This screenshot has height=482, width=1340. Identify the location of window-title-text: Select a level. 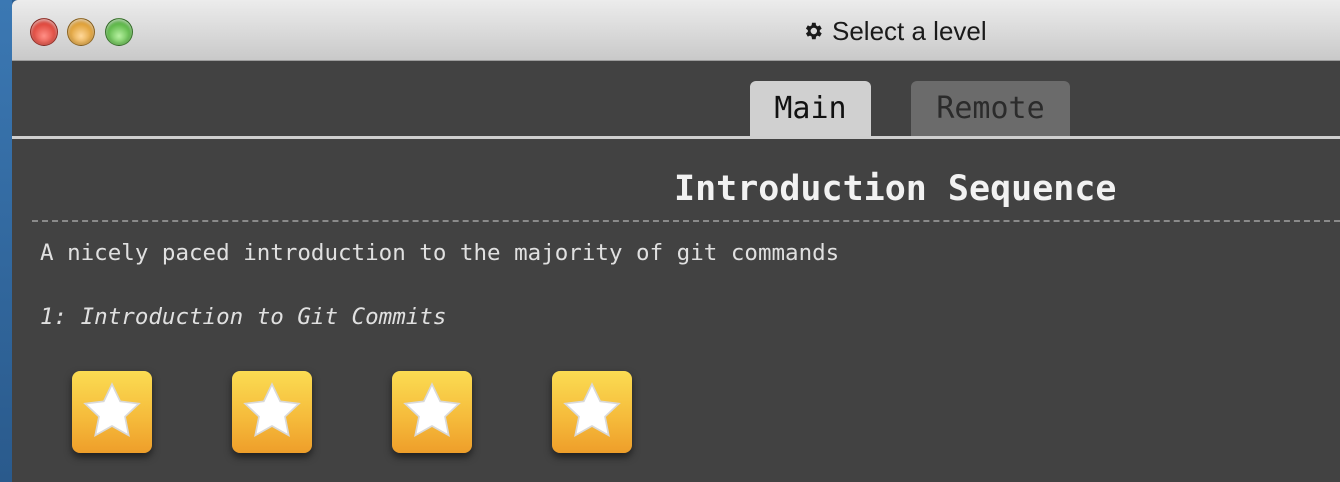
(909, 30).